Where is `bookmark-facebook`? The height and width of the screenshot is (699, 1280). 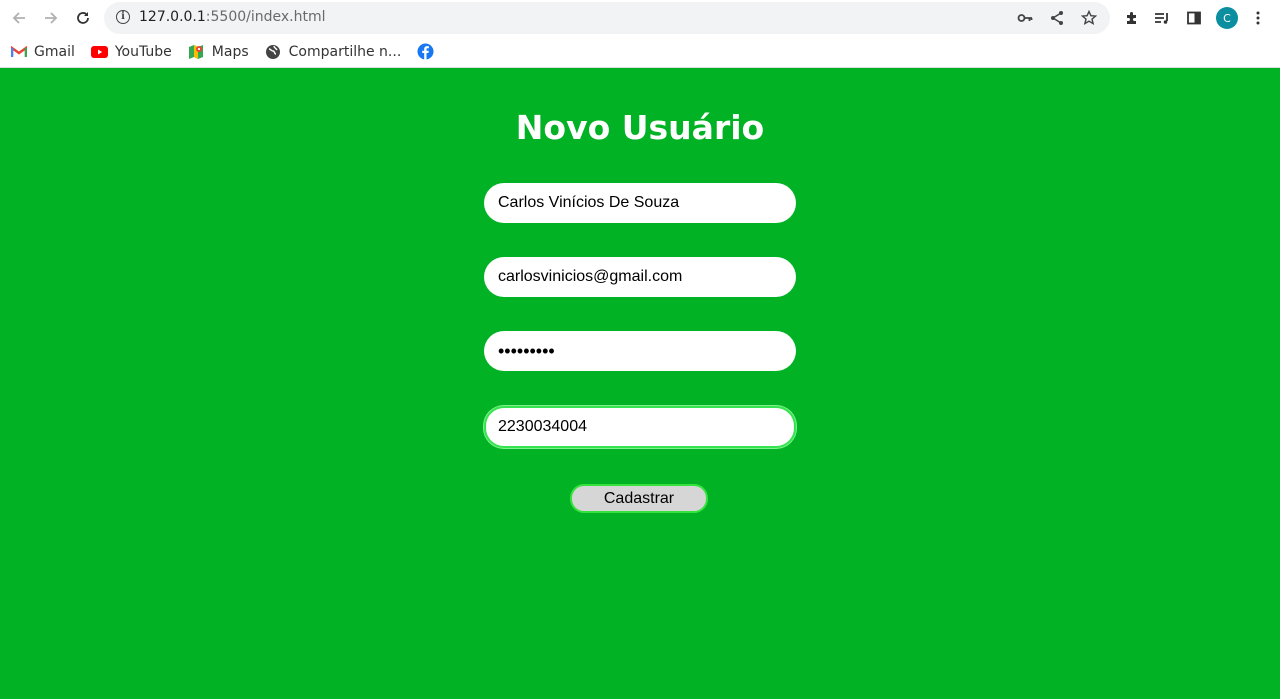 bookmark-facebook is located at coordinates (425, 51).